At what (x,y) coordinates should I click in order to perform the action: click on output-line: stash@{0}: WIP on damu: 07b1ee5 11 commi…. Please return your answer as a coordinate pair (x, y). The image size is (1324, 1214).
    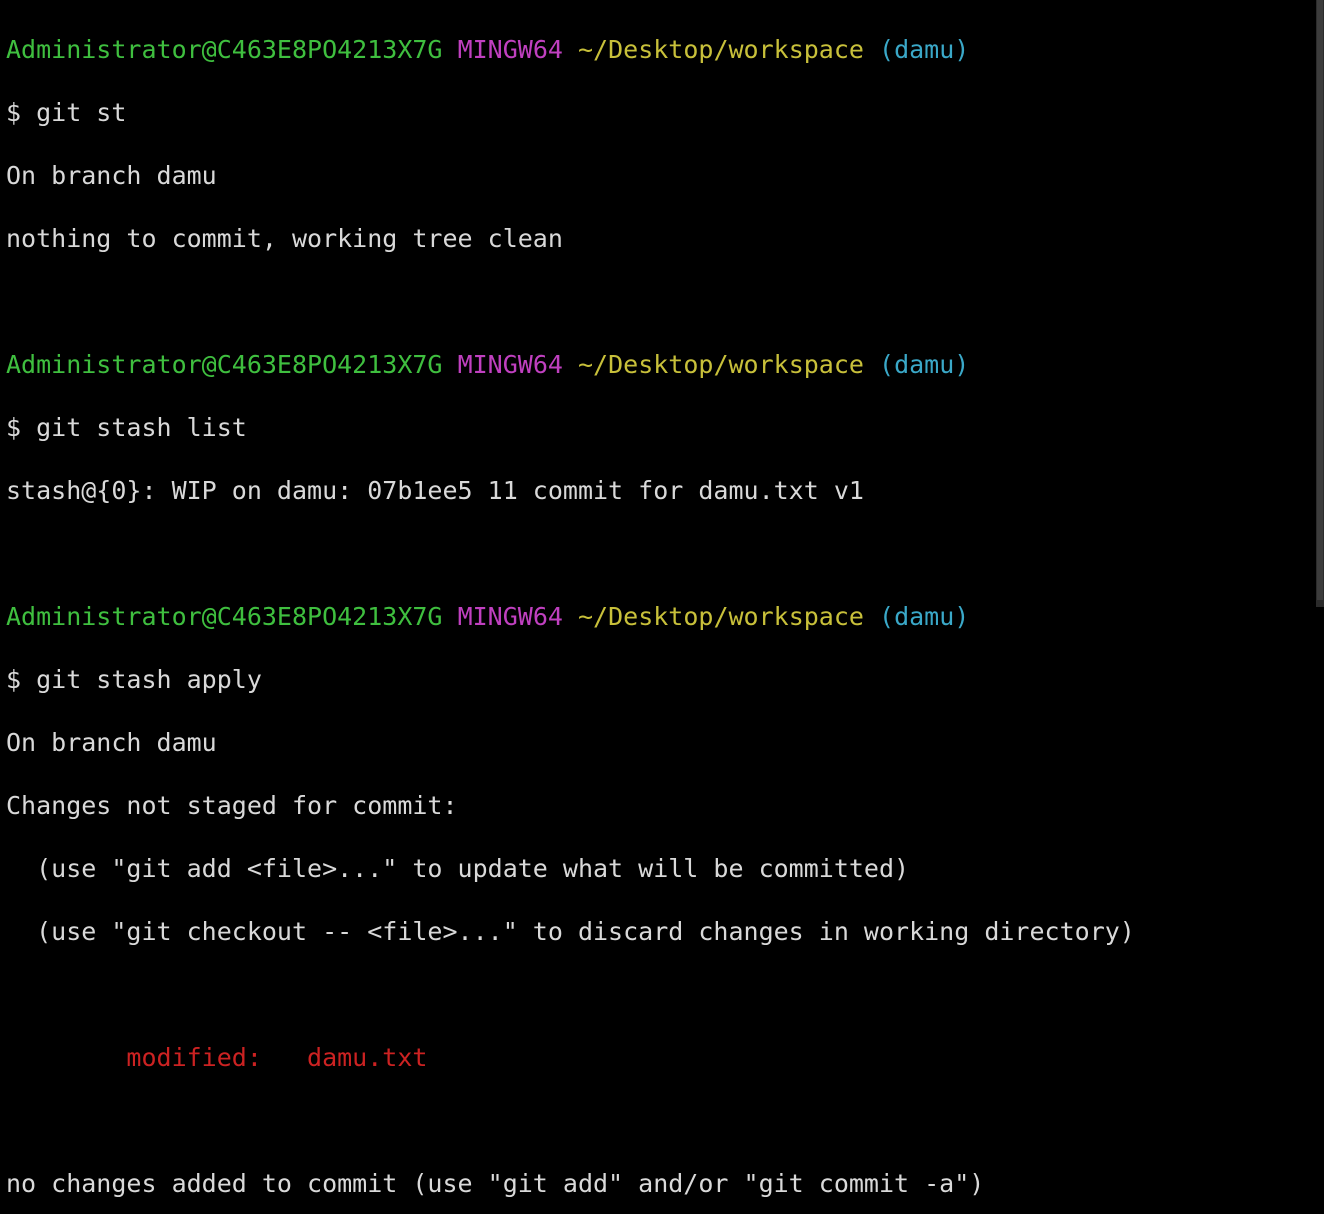
    Looking at the image, I should click on (435, 490).